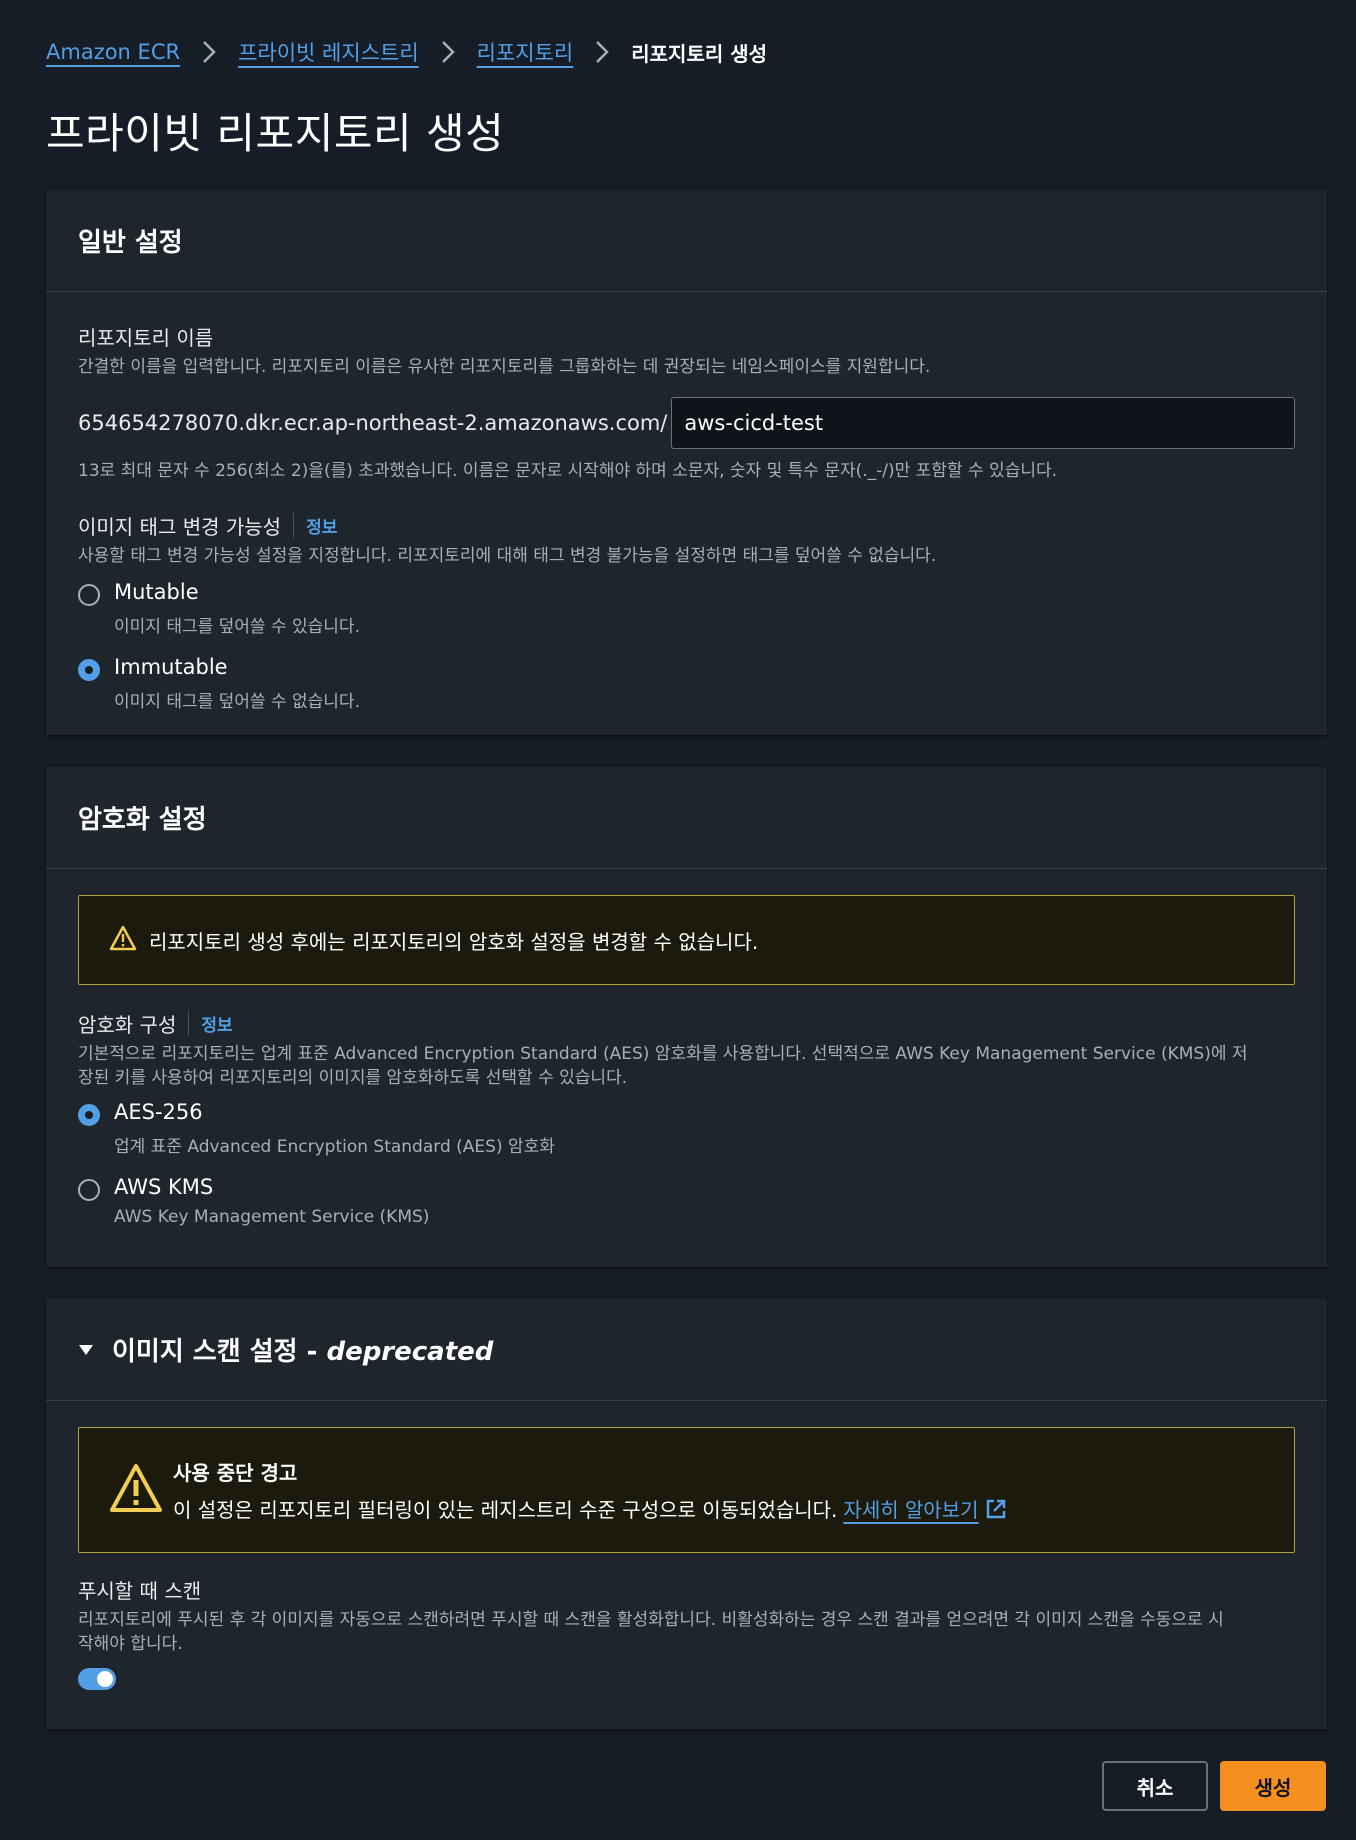 The image size is (1356, 1840). I want to click on scan-on-push-toggle, so click(97, 1679).